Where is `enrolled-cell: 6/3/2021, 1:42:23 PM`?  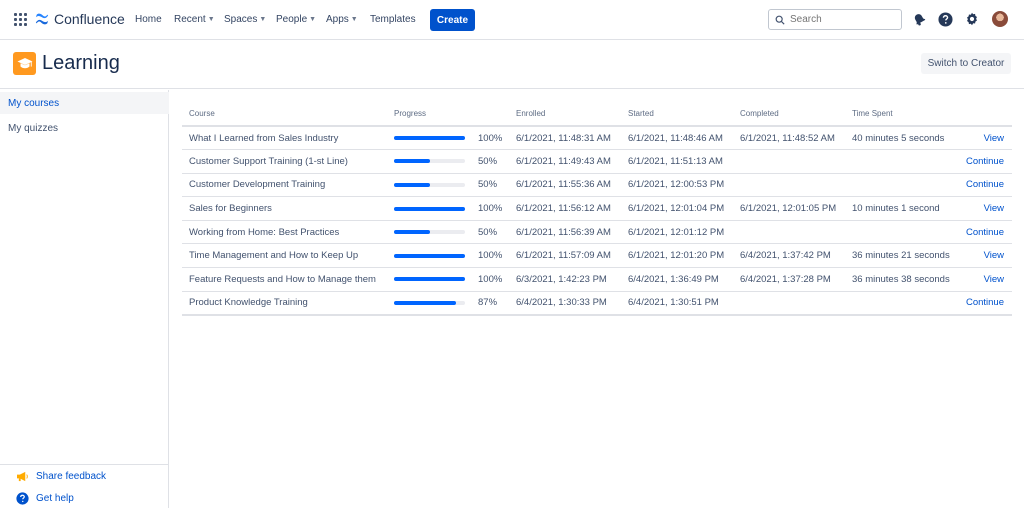
enrolled-cell: 6/3/2021, 1:42:23 PM is located at coordinates (565, 279).